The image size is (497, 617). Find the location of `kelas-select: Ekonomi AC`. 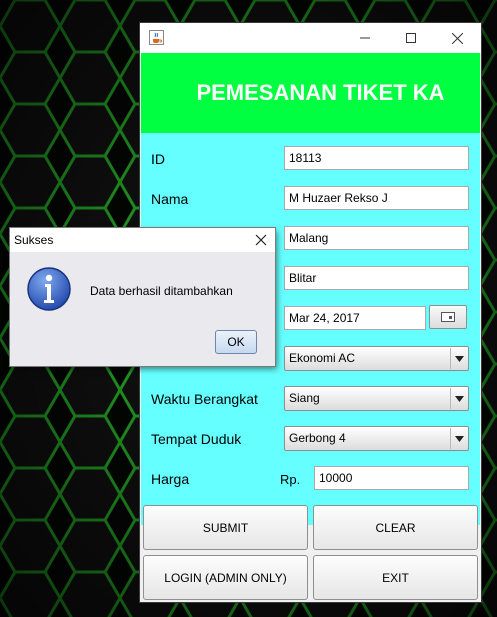

kelas-select: Ekonomi AC is located at coordinates (376, 358).